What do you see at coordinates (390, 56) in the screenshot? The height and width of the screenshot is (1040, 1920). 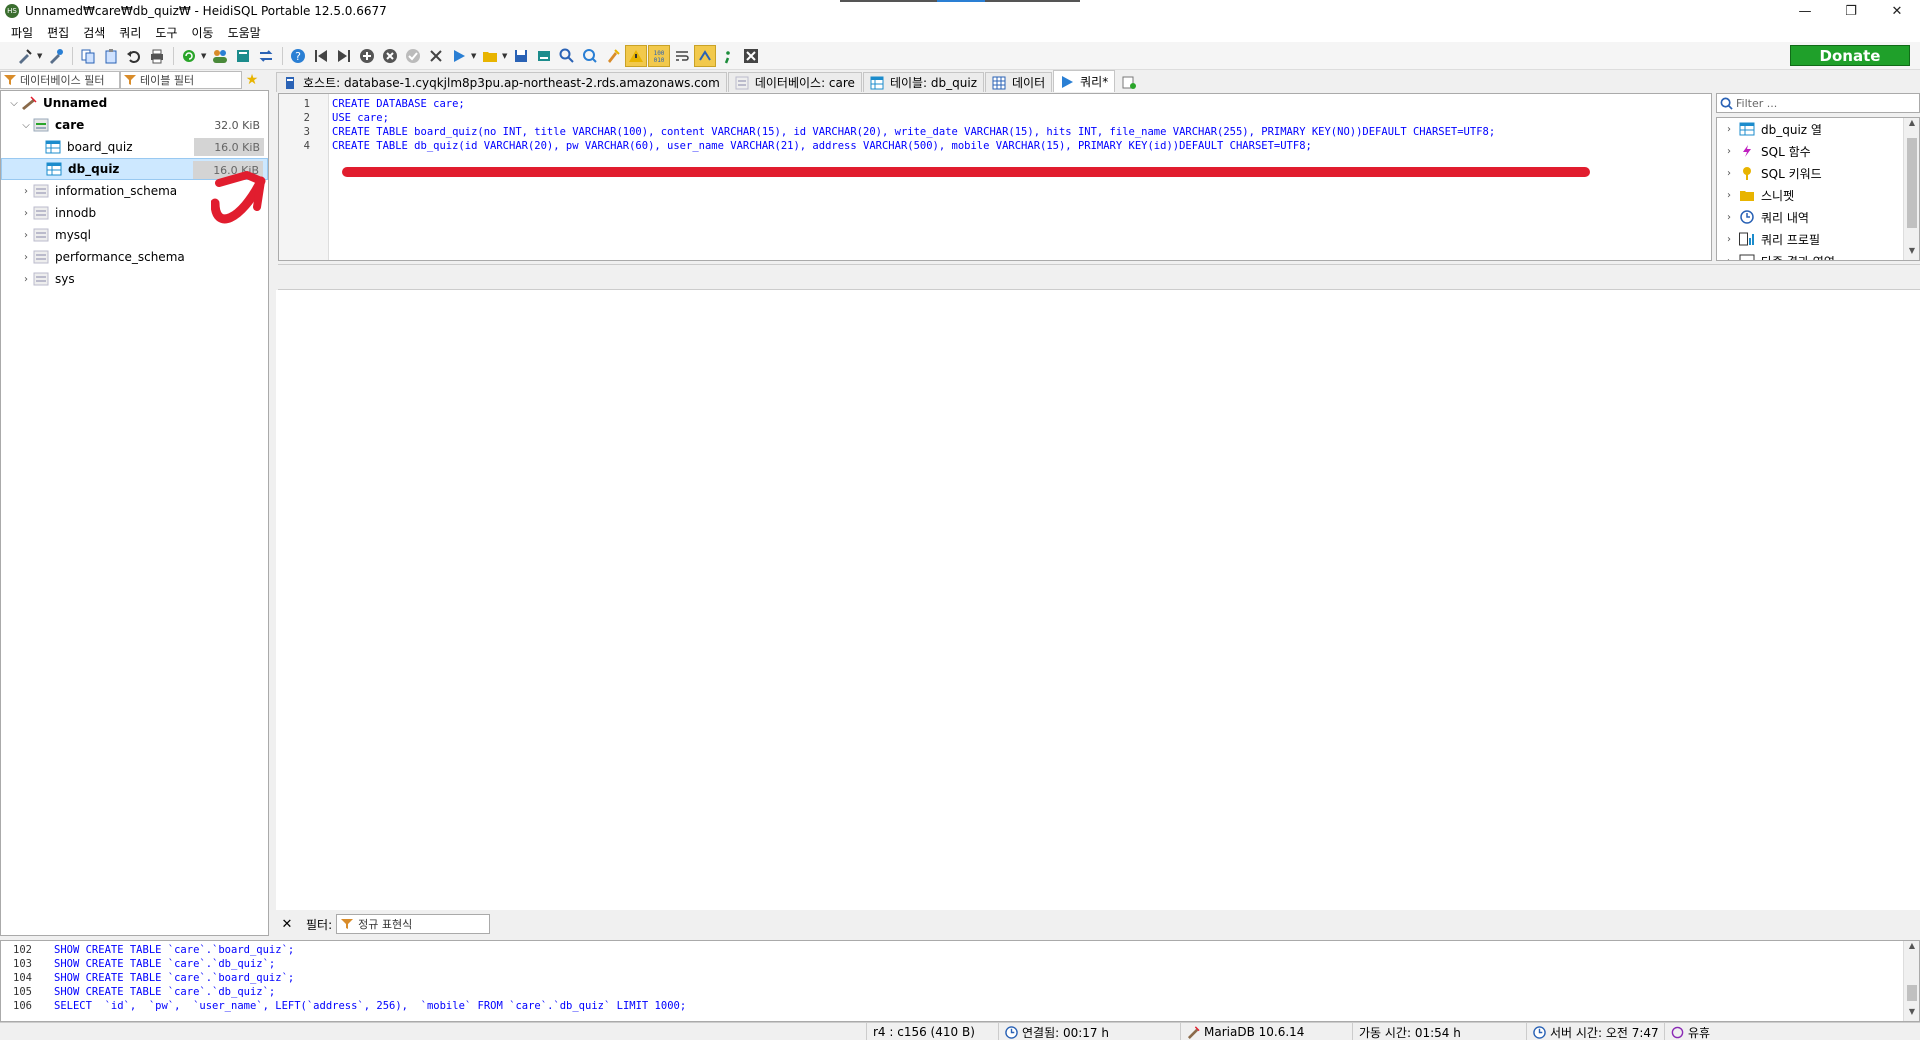 I see `delete-record-icon` at bounding box center [390, 56].